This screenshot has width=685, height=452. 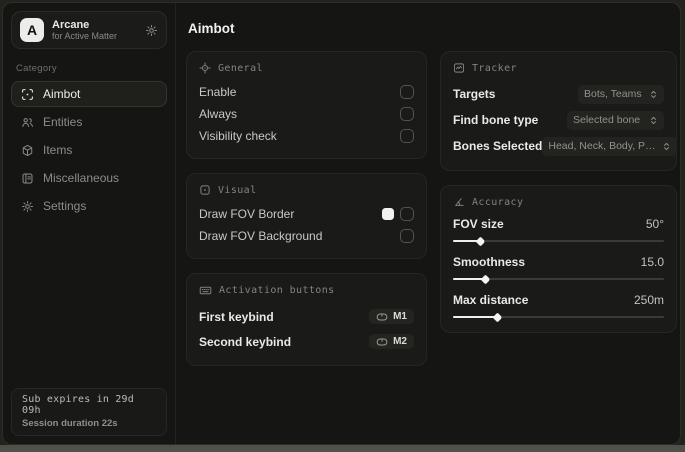 I want to click on targets-dropdown: Bots, Teams, so click(x=621, y=94).